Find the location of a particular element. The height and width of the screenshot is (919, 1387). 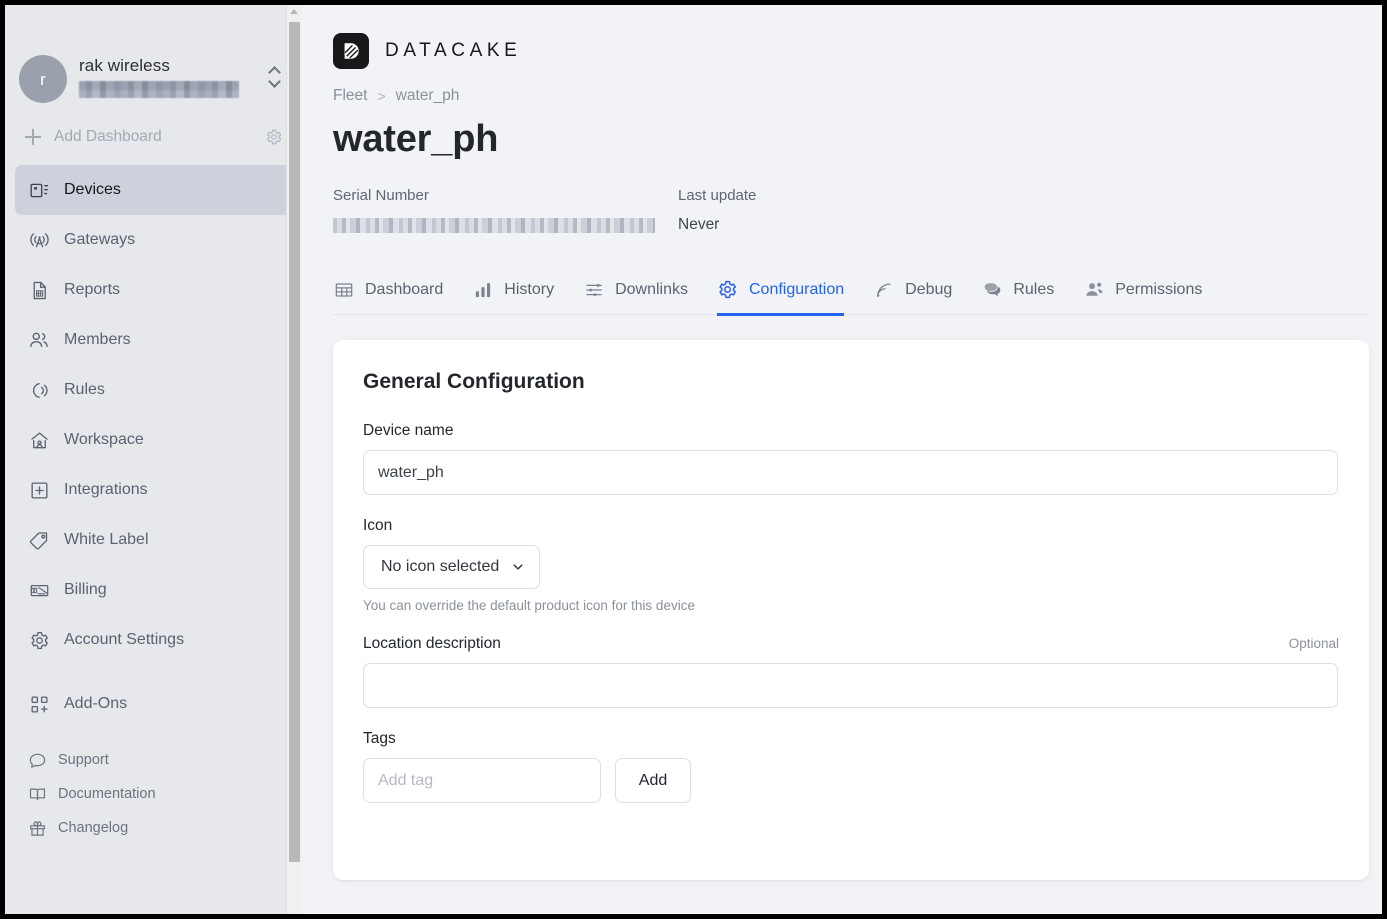

table-icon is located at coordinates (344, 290).